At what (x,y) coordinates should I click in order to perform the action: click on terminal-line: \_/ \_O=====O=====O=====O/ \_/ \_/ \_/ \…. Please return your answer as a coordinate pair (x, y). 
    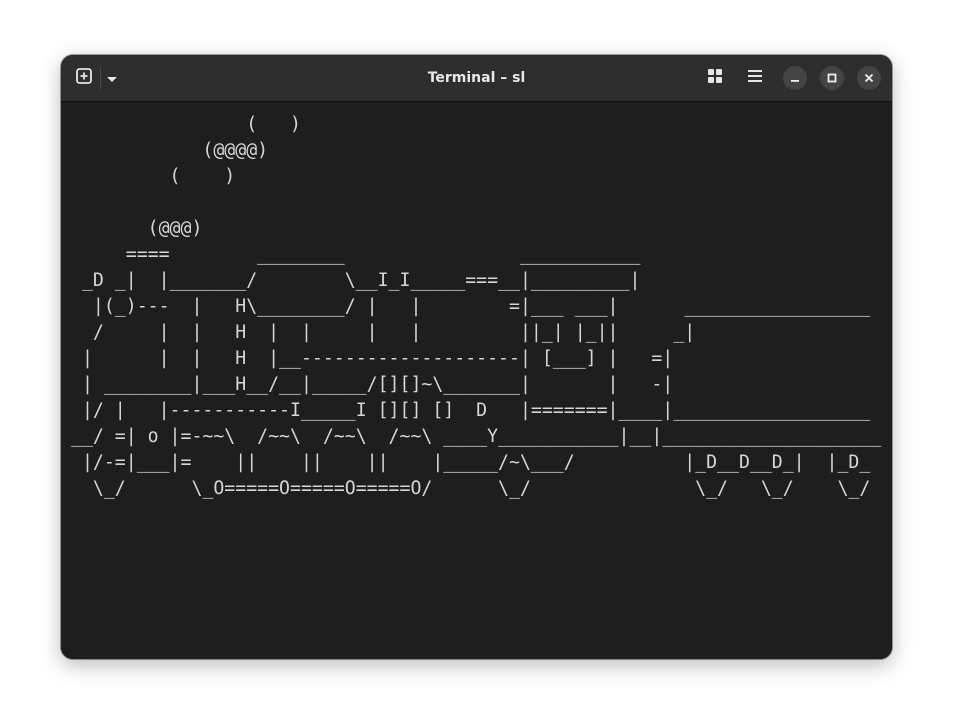
    Looking at the image, I should click on (471, 488).